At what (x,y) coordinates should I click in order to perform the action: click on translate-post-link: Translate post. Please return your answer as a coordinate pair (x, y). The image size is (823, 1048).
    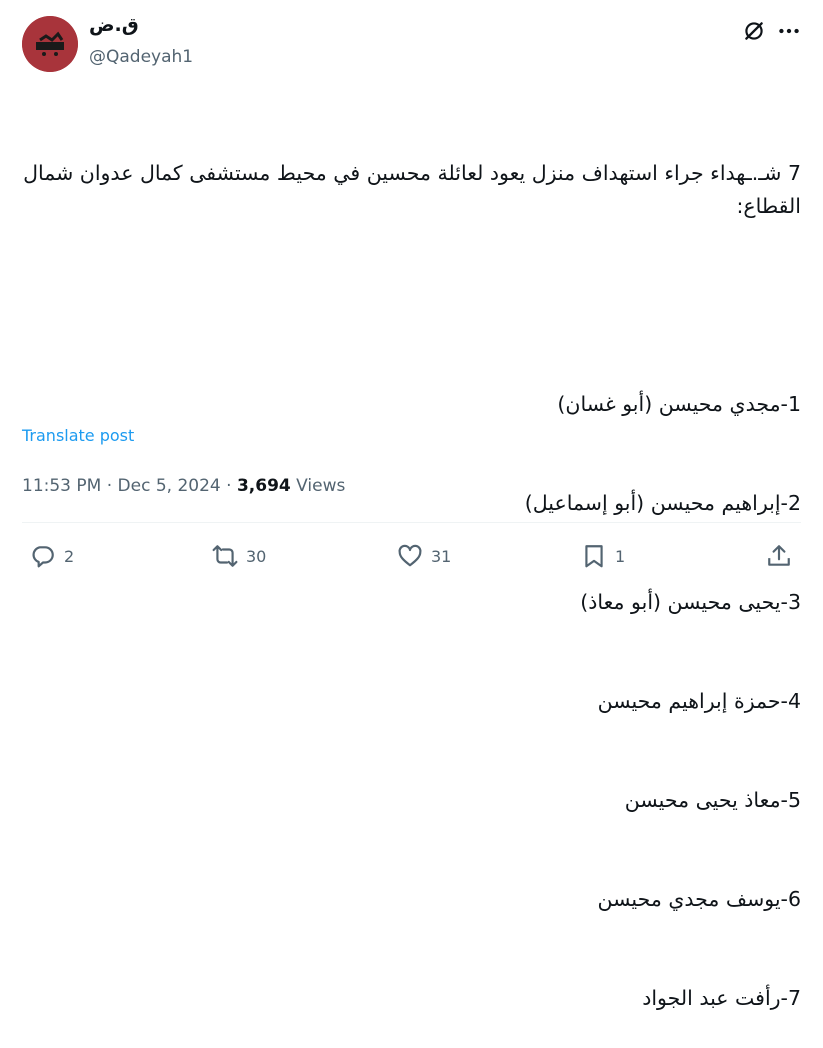
    Looking at the image, I should click on (78, 435).